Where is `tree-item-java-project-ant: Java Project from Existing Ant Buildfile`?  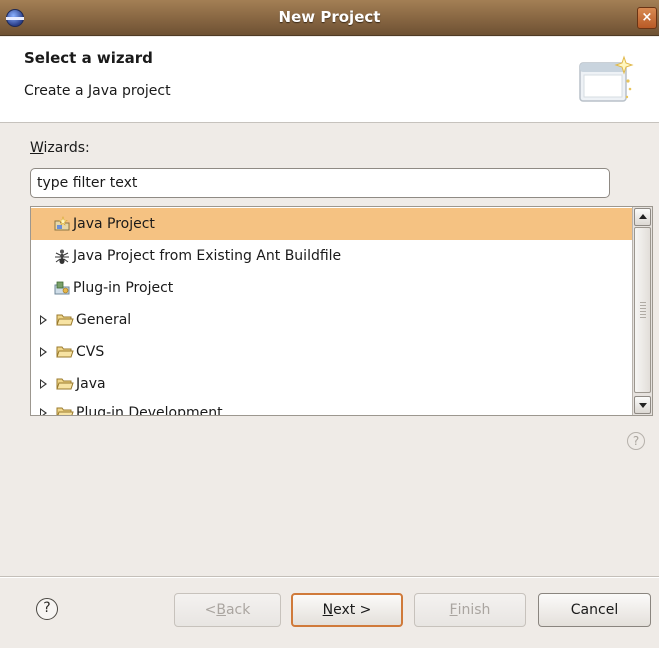 tree-item-java-project-ant: Java Project from Existing Ant Buildfile is located at coordinates (332, 256).